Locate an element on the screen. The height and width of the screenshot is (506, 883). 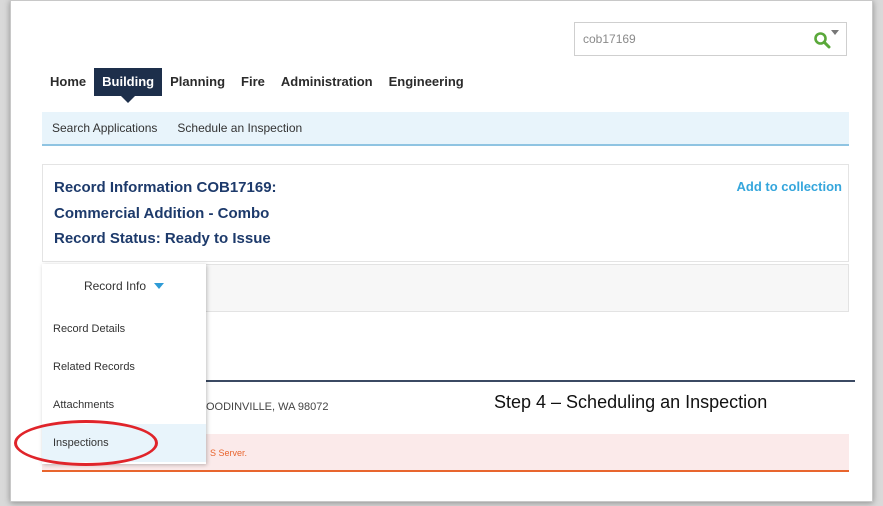
menu-item-related-records: Related Records is located at coordinates (124, 367).